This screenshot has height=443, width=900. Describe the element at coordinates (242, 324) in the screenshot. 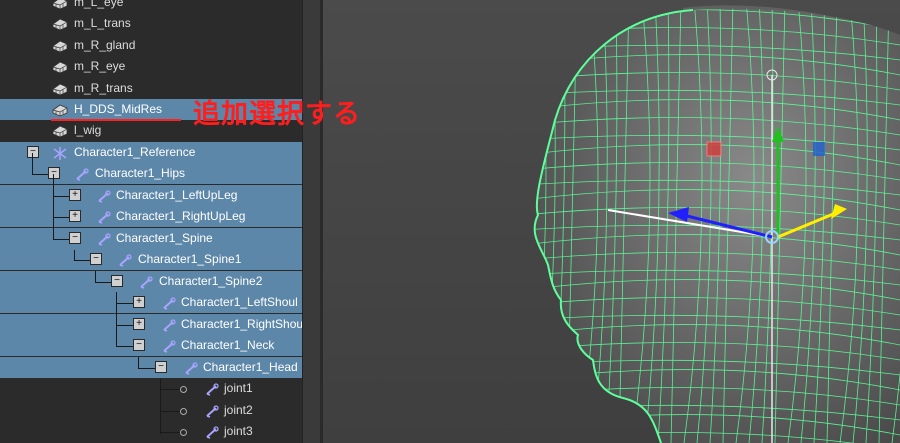

I see `outliner-item-label: Character1_RightShou` at that location.